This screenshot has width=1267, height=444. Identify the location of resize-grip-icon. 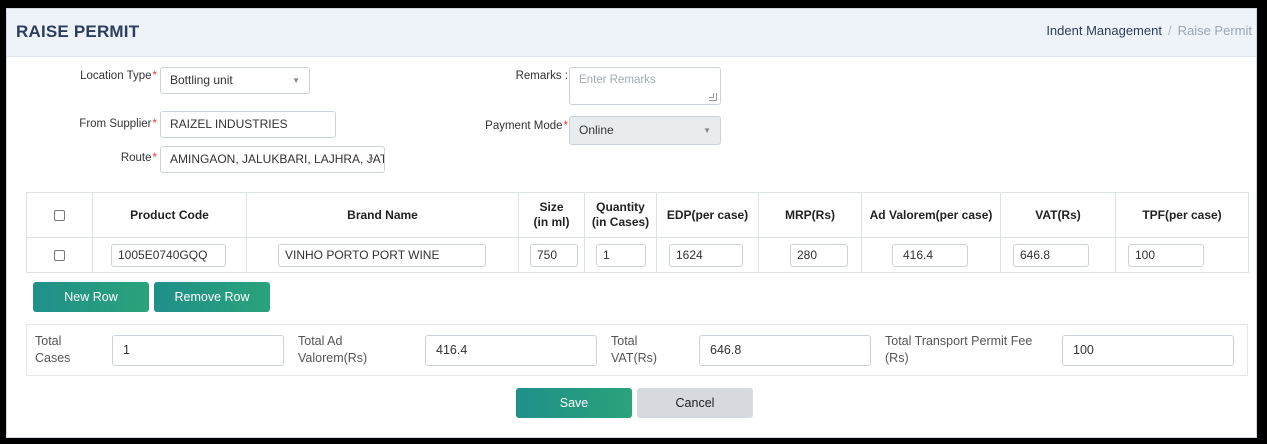
(713, 97).